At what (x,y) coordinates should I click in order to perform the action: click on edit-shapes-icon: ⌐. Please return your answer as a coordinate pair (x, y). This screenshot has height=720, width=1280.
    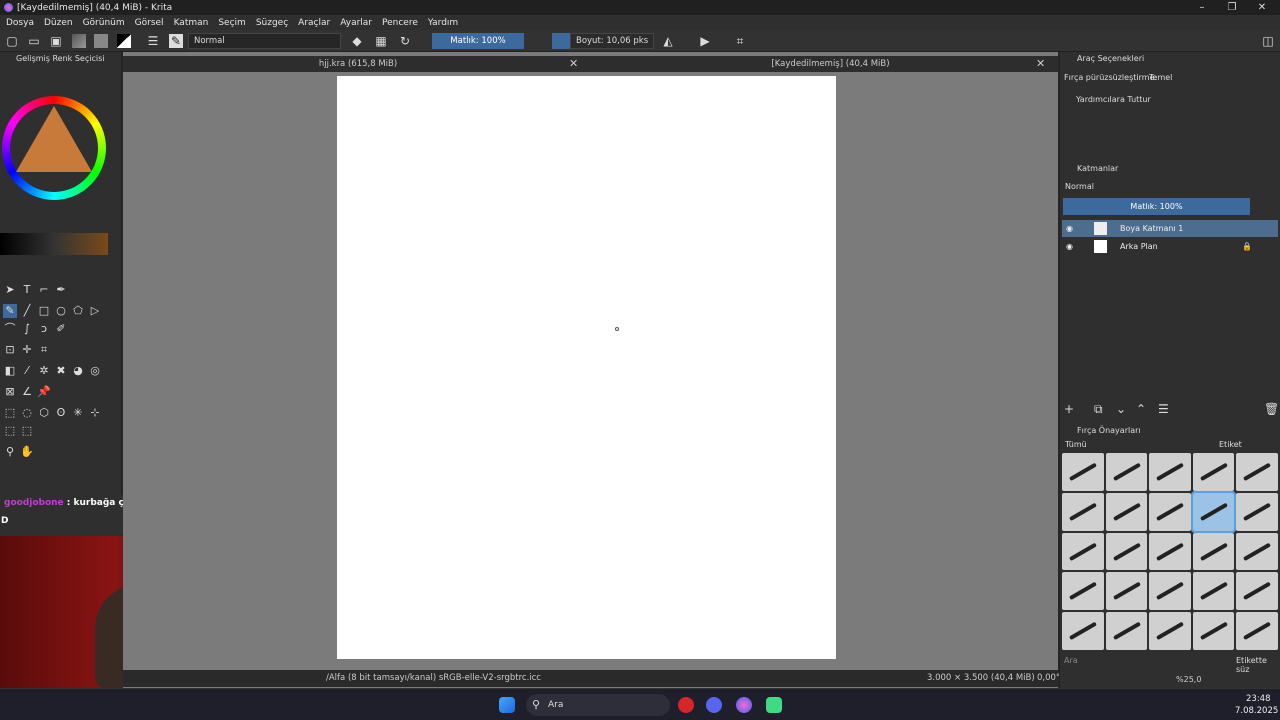
    Looking at the image, I should click on (44, 290).